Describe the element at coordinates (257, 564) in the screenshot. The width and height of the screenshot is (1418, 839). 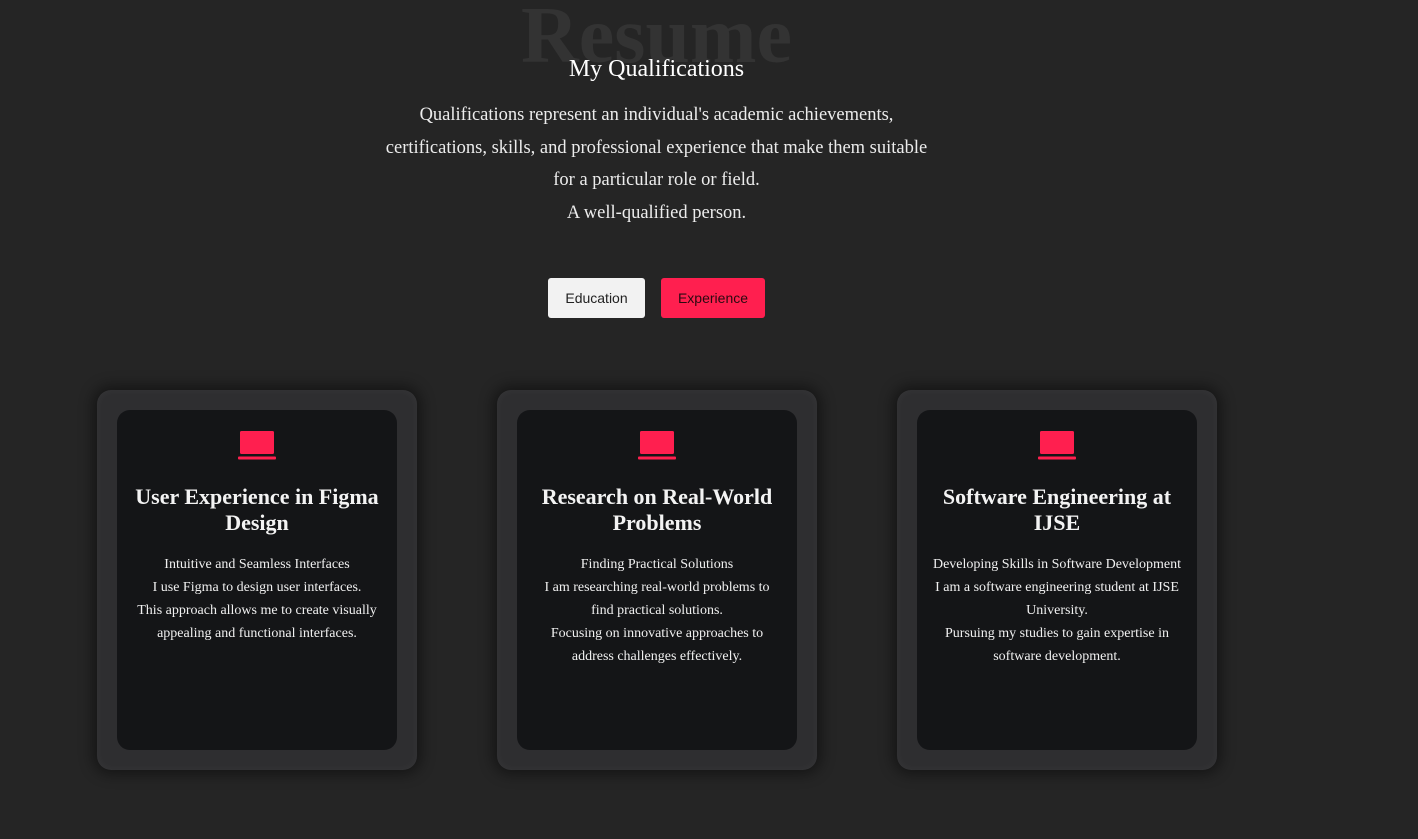
I see `card-line: Intuitive and Seamless Interfaces` at that location.